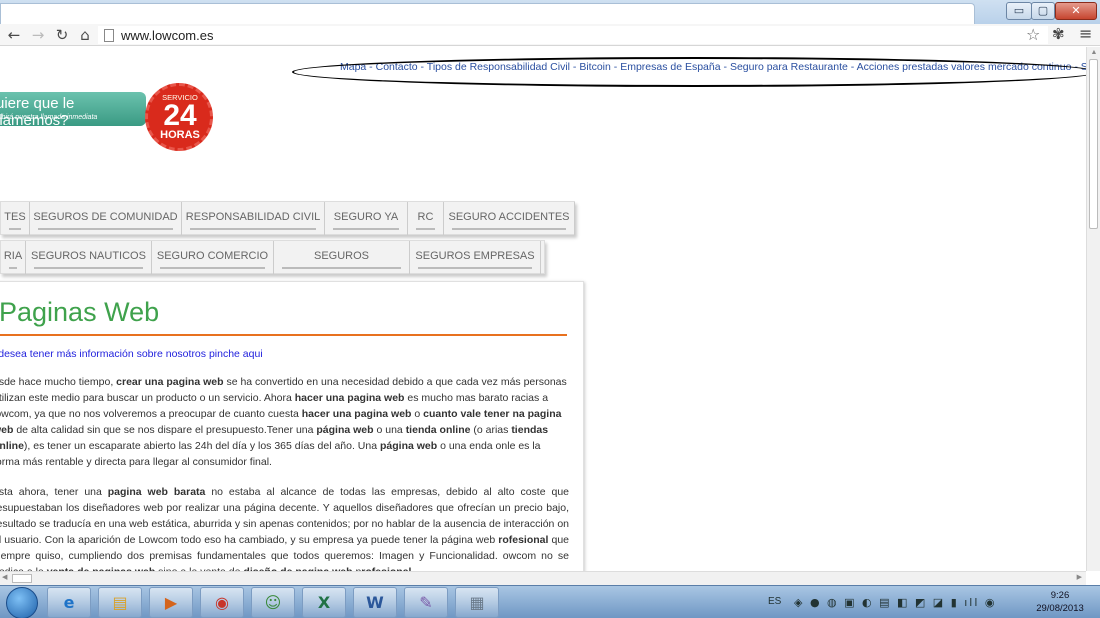 This screenshot has width=1100, height=618. I want to click on menu-item-label: SEGUROS EMPRESAS, so click(475, 256).